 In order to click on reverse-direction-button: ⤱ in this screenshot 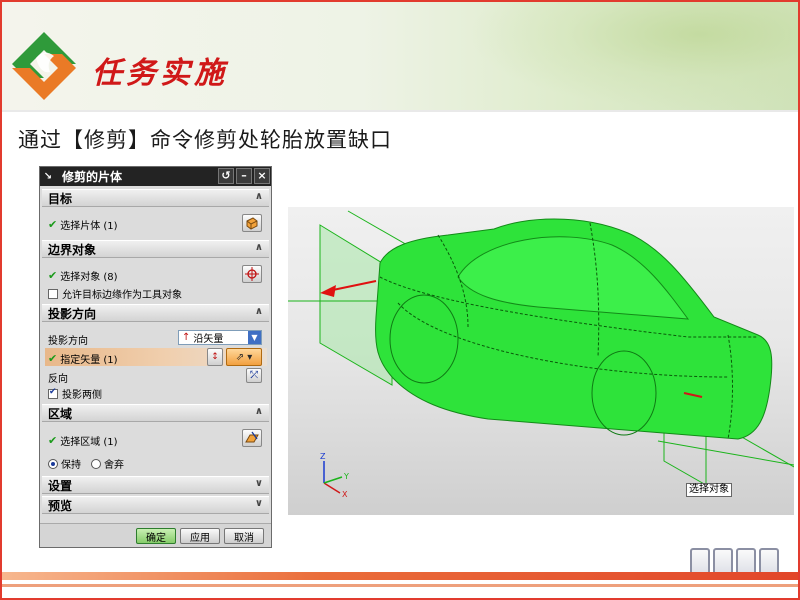, I will do `click(254, 375)`.